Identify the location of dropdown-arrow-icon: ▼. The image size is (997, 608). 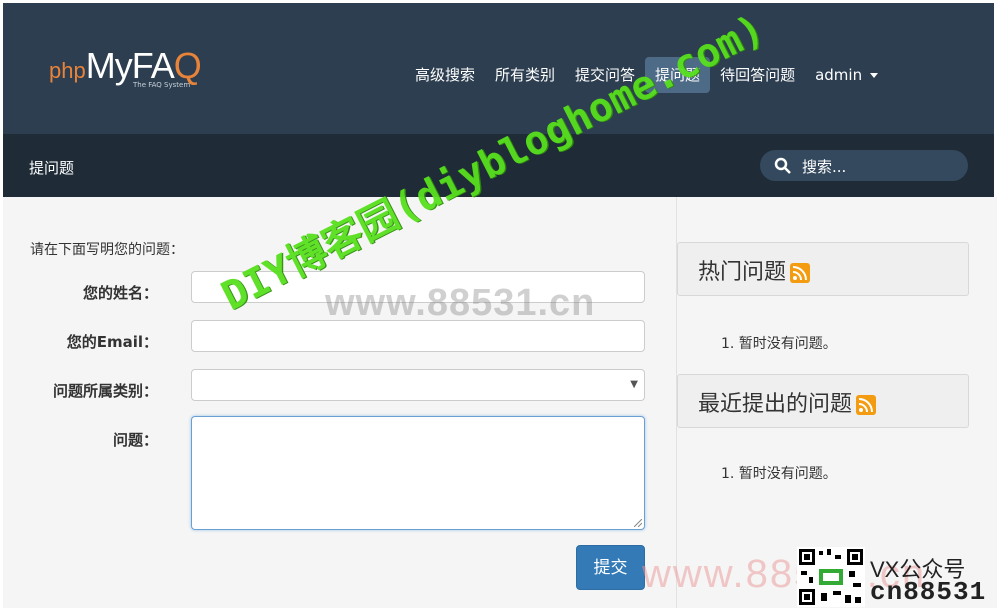
(634, 384).